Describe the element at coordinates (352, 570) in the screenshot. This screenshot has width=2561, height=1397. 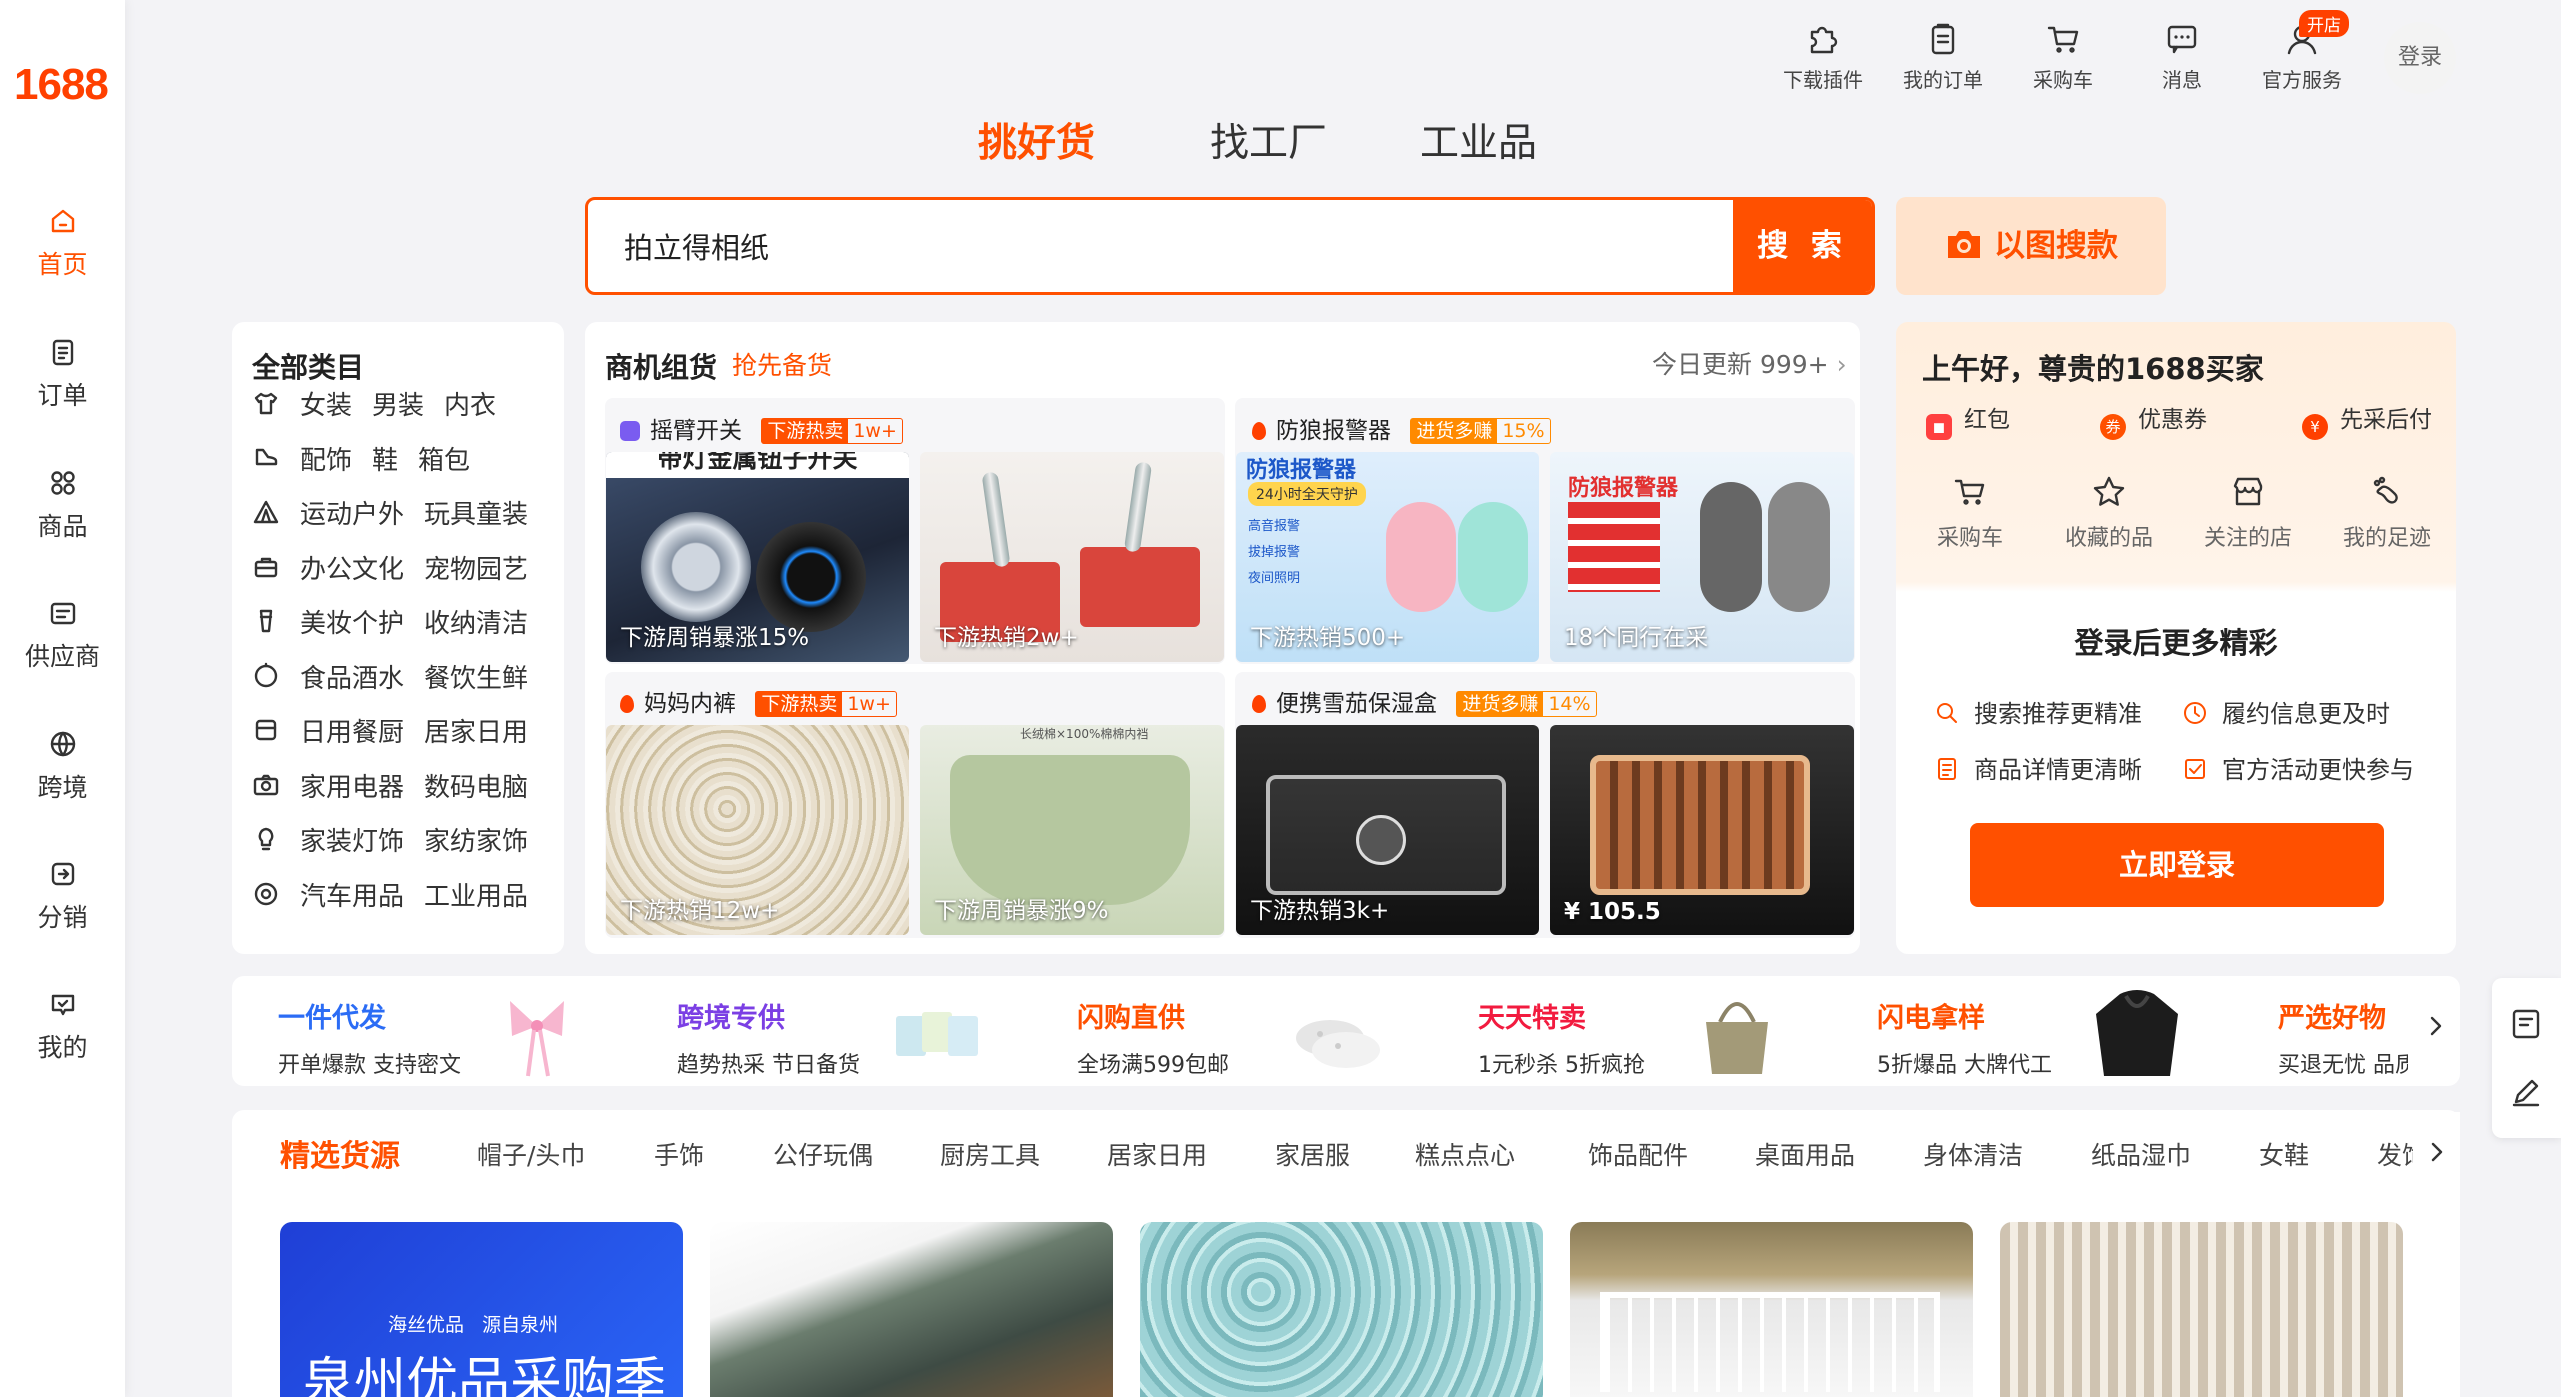
I see `category-link: 办公文化` at that location.